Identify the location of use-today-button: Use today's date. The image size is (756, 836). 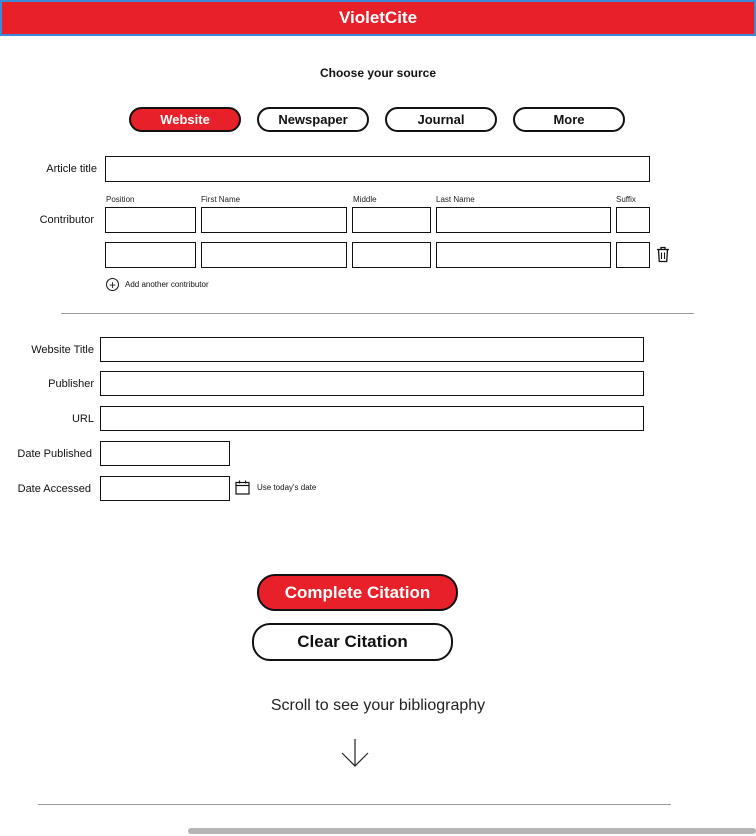
(275, 487).